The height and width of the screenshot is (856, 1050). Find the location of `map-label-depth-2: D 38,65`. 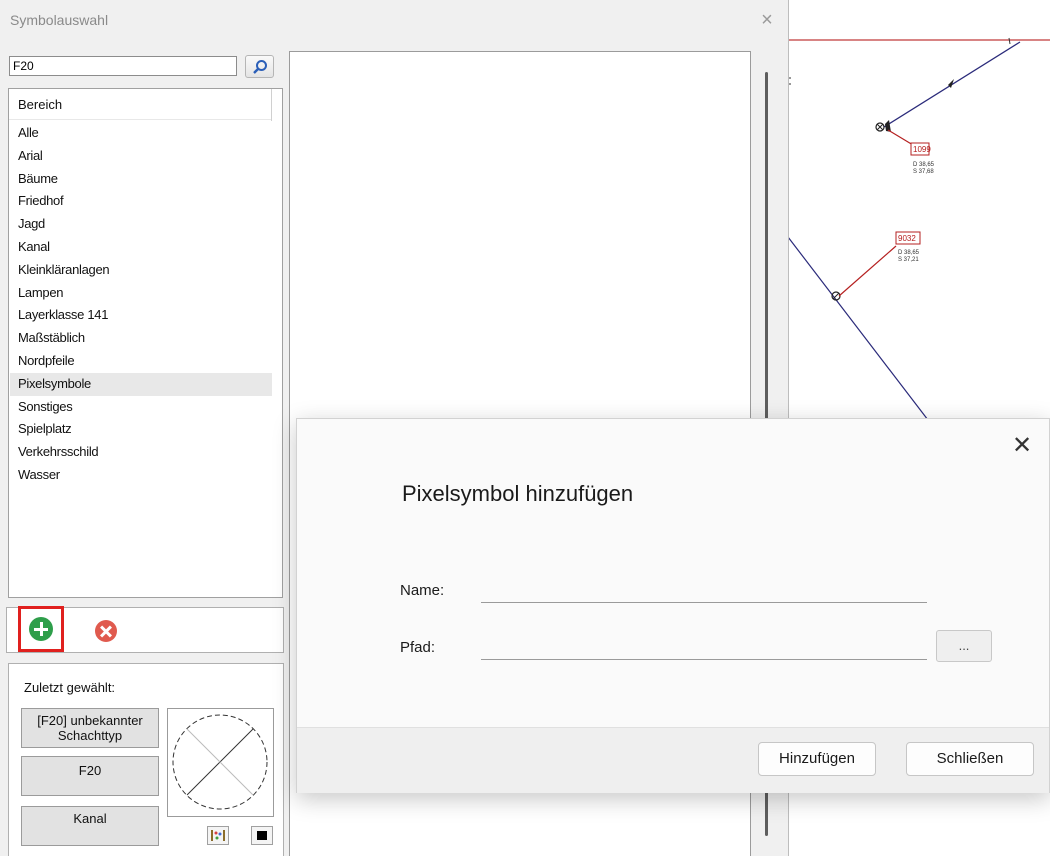

map-label-depth-2: D 38,65 is located at coordinates (909, 253).